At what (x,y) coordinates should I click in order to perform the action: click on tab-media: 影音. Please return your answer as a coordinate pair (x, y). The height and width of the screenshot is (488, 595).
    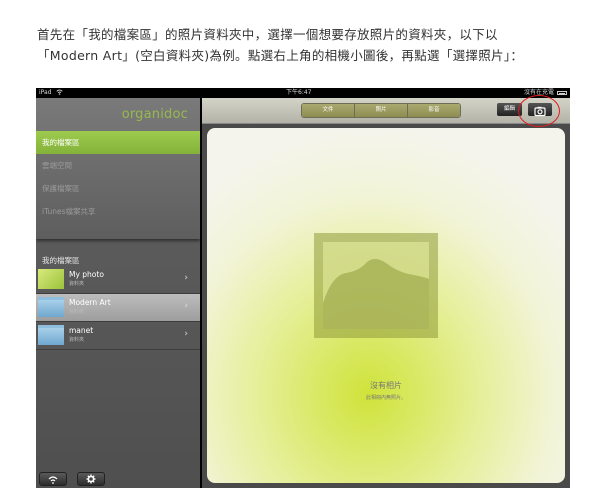
    Looking at the image, I should click on (434, 110).